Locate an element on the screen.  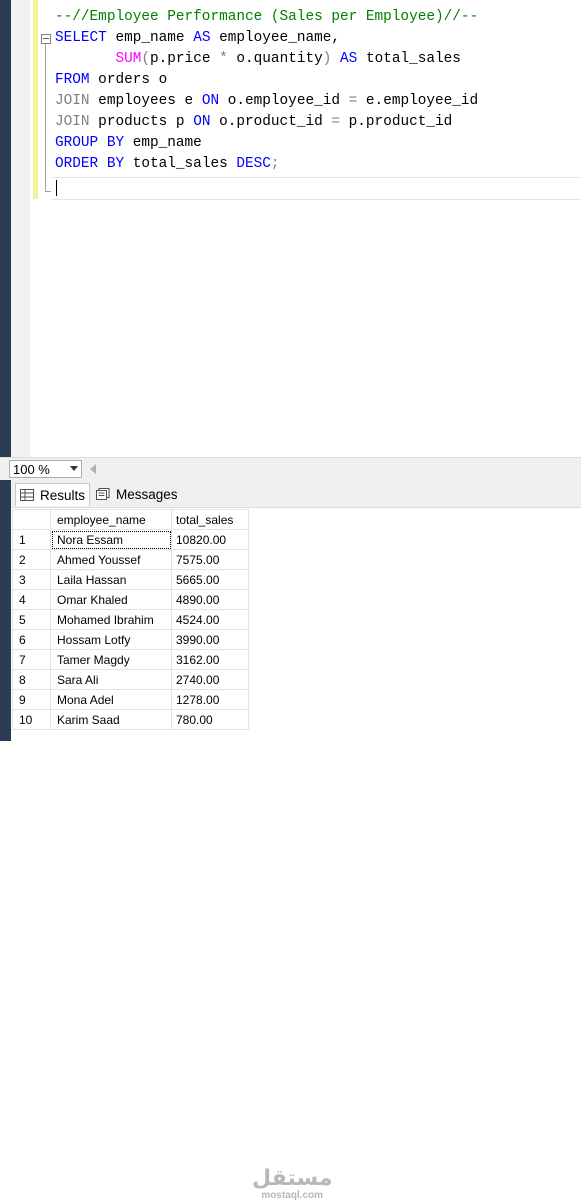
total-sales-cell: 1278.00 is located at coordinates (210, 699).